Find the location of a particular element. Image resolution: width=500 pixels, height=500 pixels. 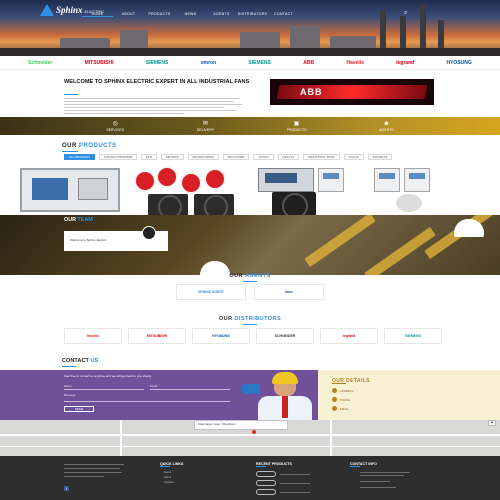

avatar is located at coordinates (149, 233).